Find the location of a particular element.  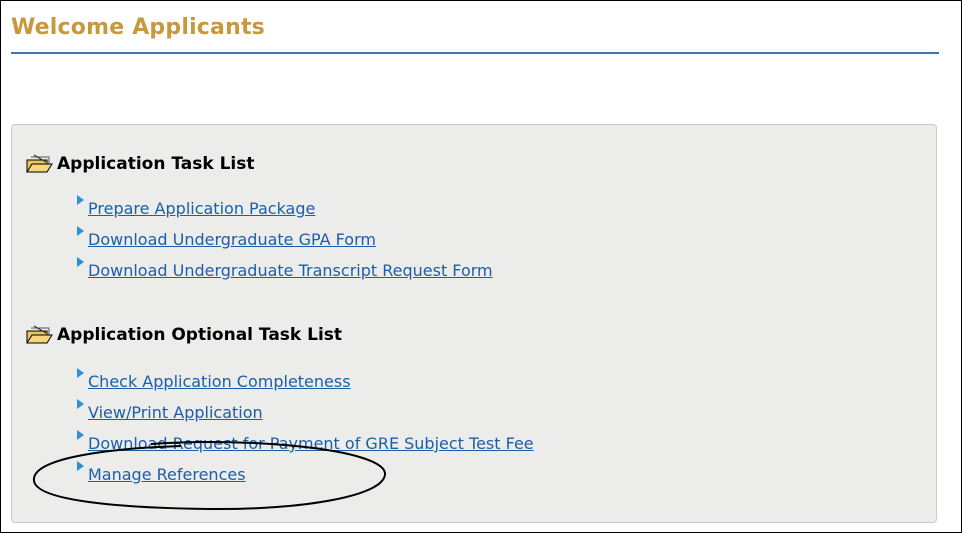

prepare-application-package-link: Prepare Application Package is located at coordinates (201, 208).